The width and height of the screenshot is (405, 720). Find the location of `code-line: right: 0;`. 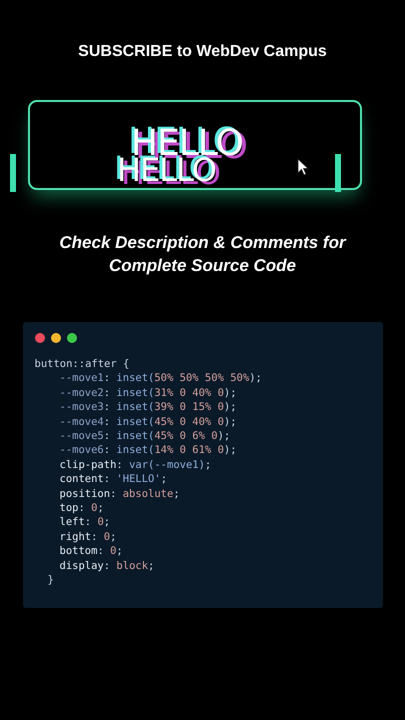

code-line: right: 0; is located at coordinates (88, 536).